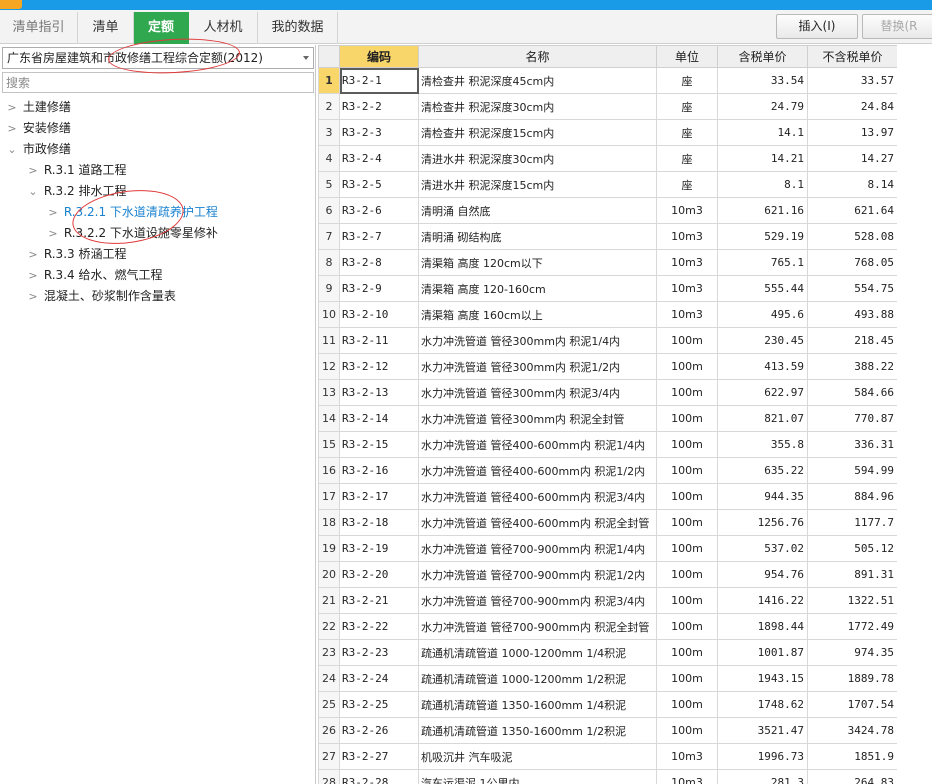 This screenshot has height=784, width=932. What do you see at coordinates (608, 80) in the screenshot?
I see `table-row: 1 R3-2-1 清检查井 积泥深度45cm内座 33.54 33.57` at bounding box center [608, 80].